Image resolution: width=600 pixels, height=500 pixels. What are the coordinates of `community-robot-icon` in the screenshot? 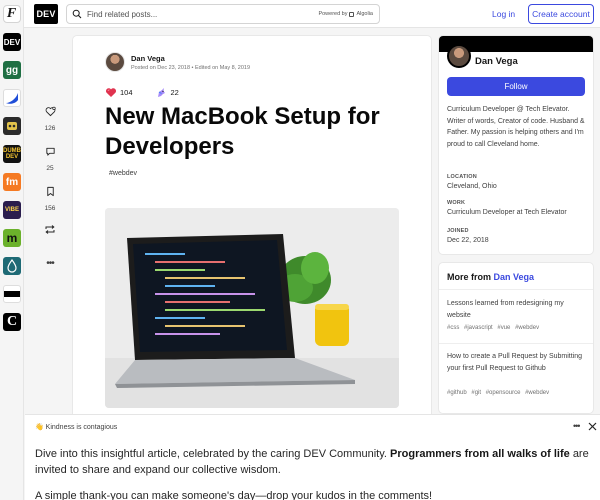 It's located at (12, 126).